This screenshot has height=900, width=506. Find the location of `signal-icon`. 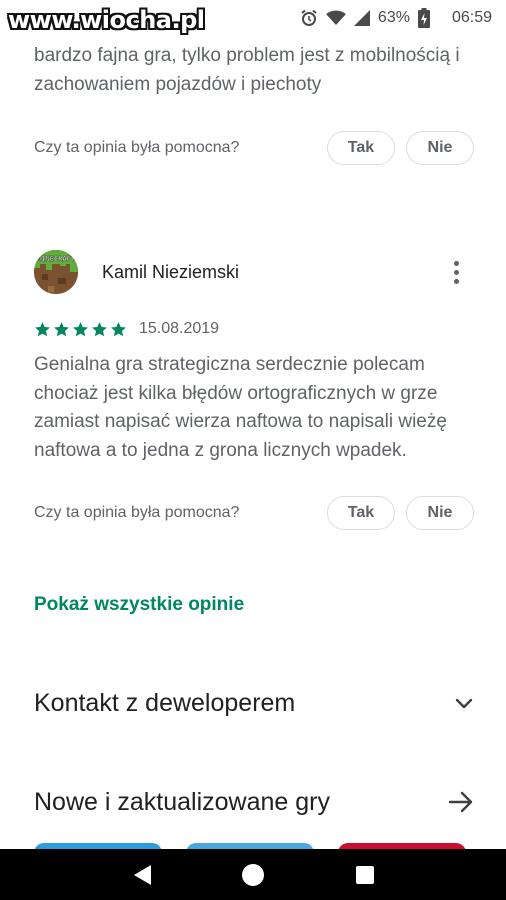

signal-icon is located at coordinates (361, 18).